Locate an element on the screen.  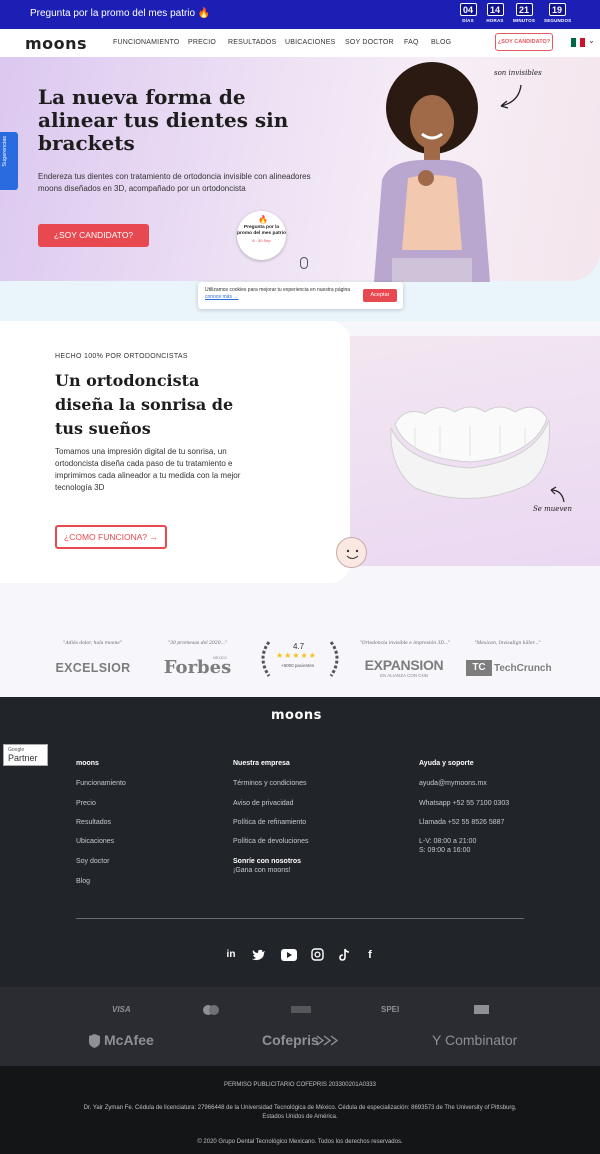
cofepris-logo: Cofepris is located at coordinates (290, 1040).